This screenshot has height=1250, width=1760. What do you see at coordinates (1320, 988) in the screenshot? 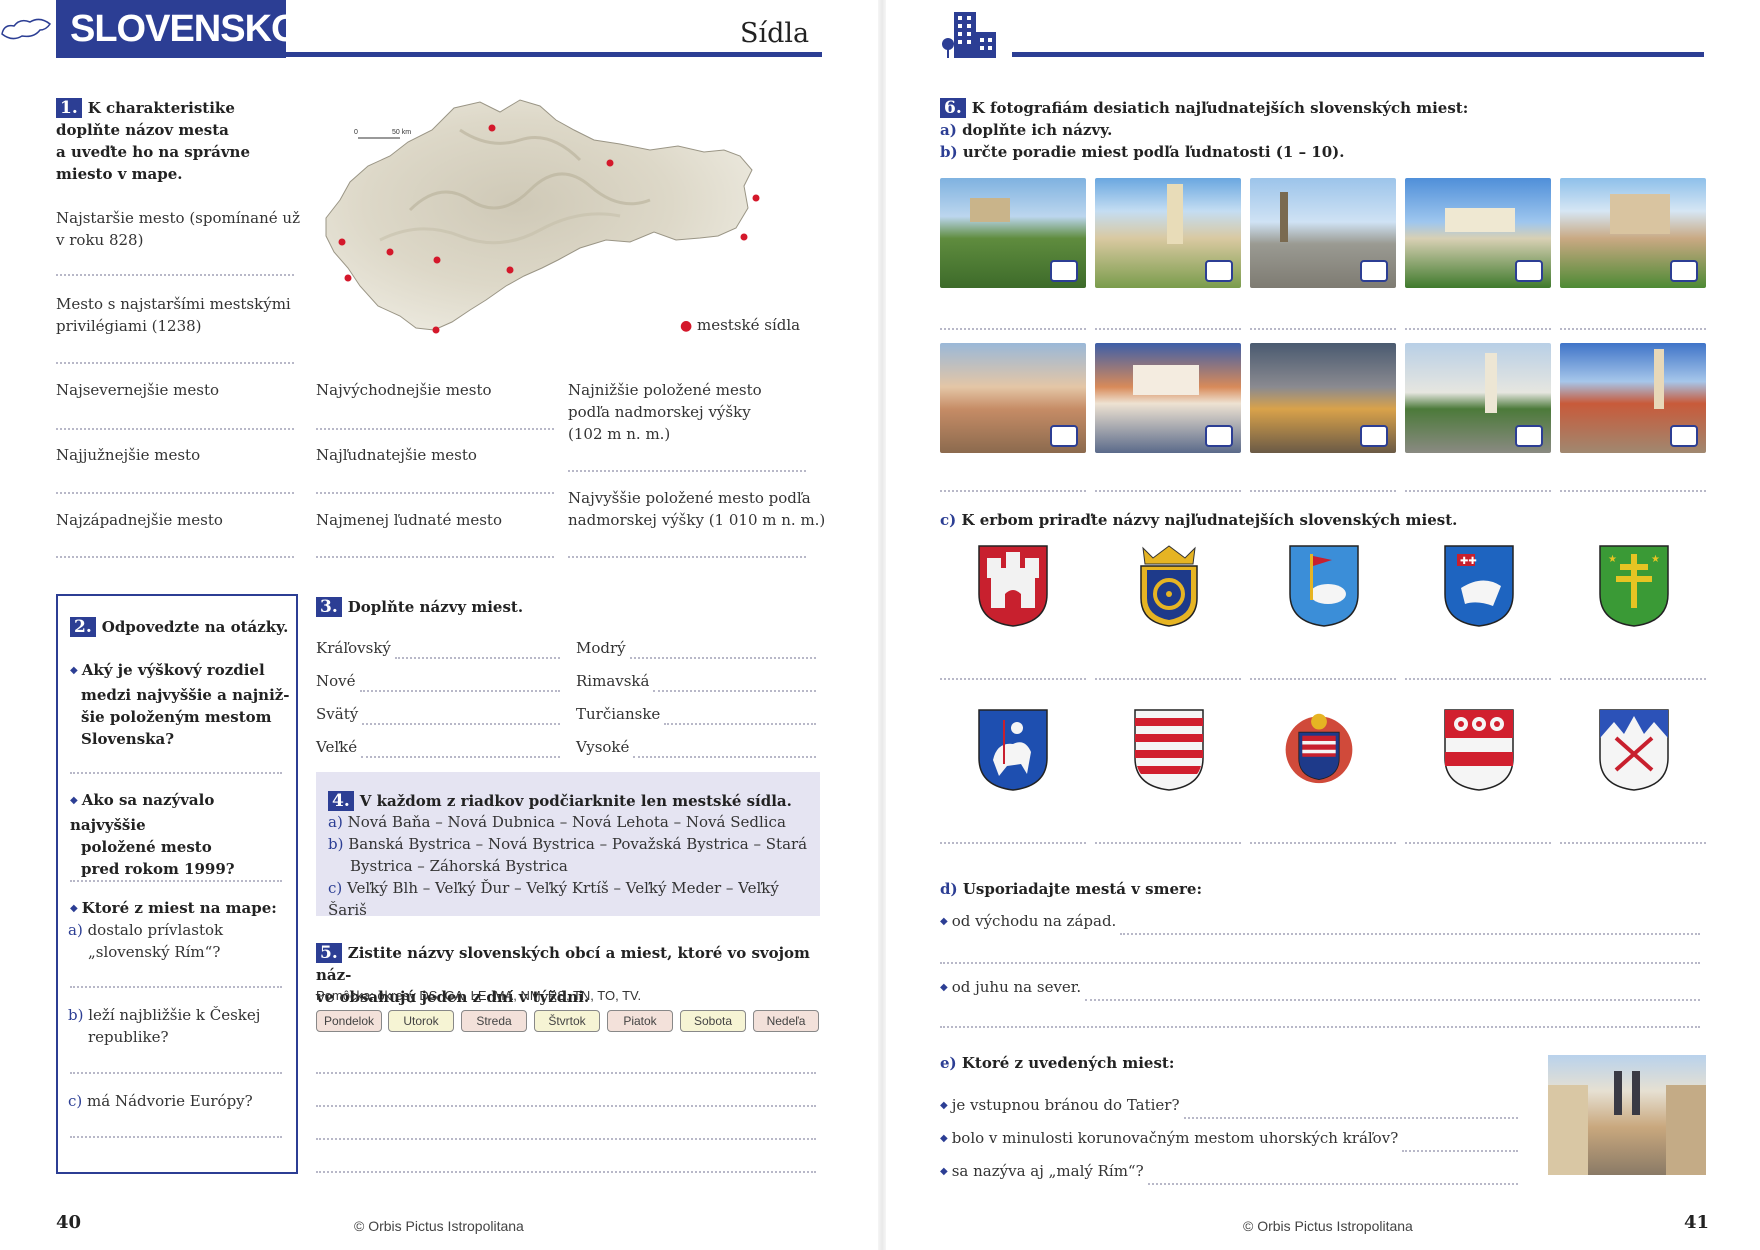
I see `direction-south-north: od juhu na sever.` at bounding box center [1320, 988].